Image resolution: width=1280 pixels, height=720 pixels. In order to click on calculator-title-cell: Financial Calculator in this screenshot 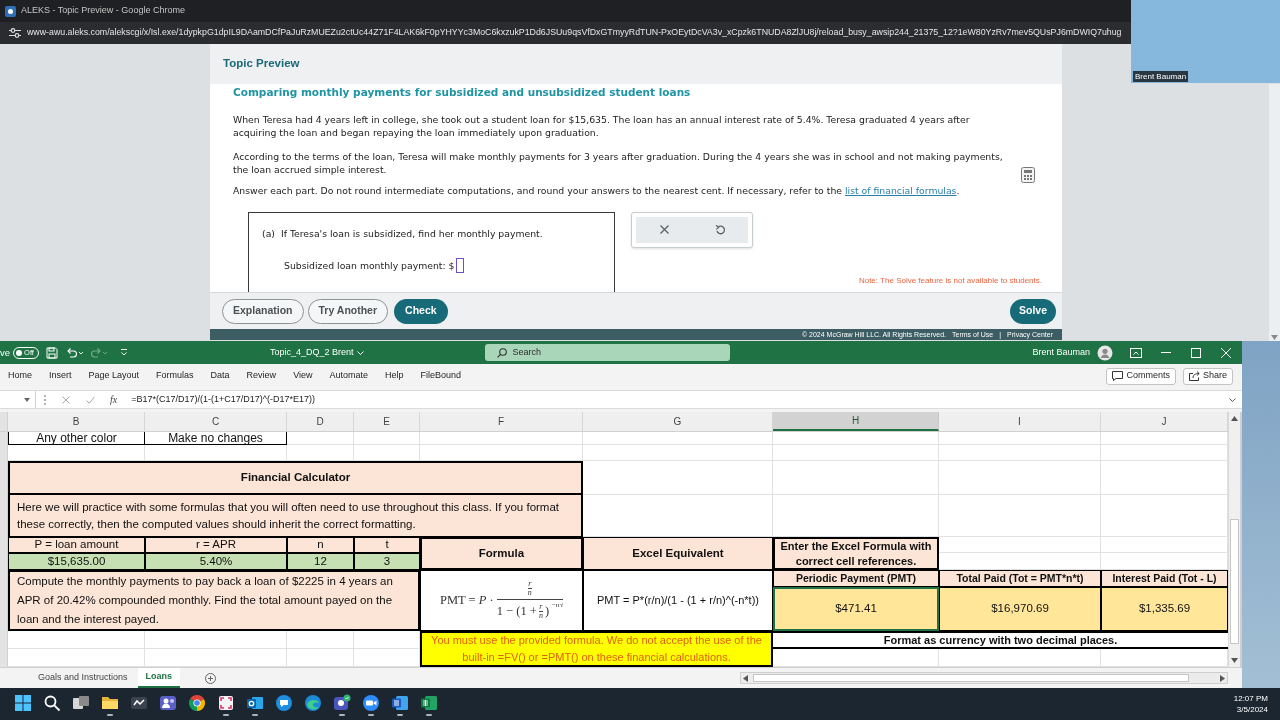, I will do `click(295, 478)`.